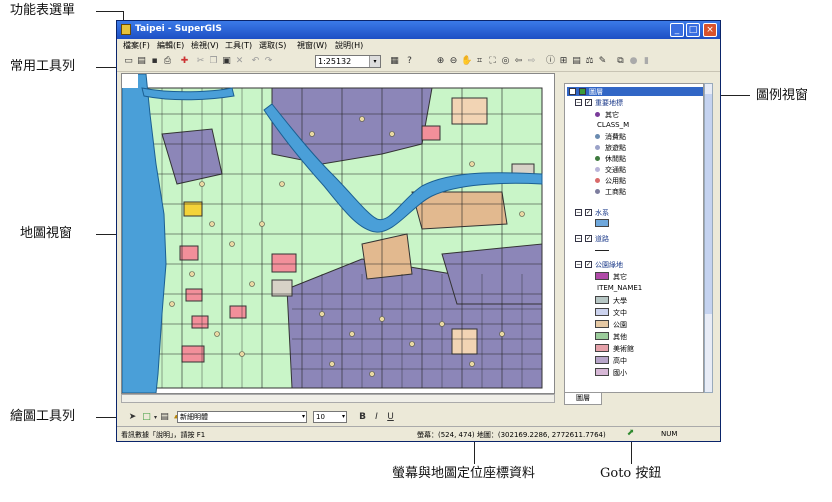 This screenshot has height=502, width=832. Describe the element at coordinates (128, 61) in the screenshot. I see `new-file-icon: ▭` at that location.